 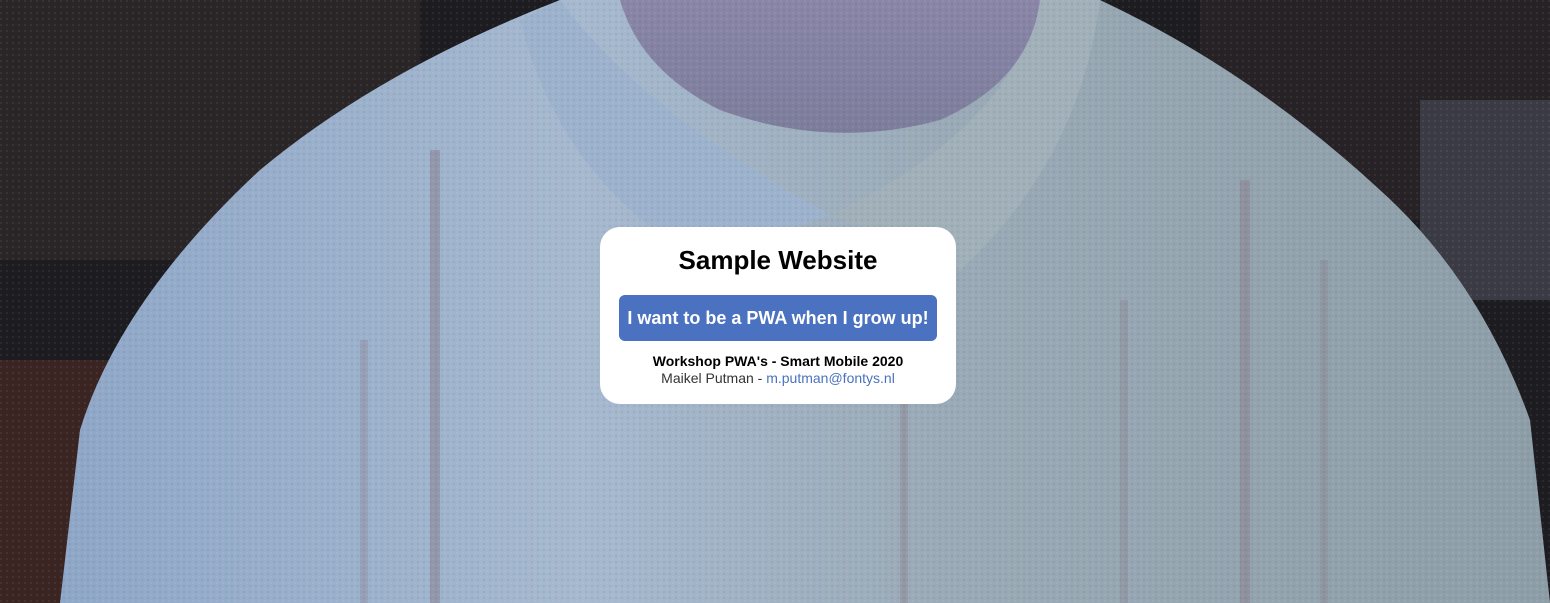 I want to click on pwa-button: I want to be a PWA when I grow up!, so click(x=778, y=318).